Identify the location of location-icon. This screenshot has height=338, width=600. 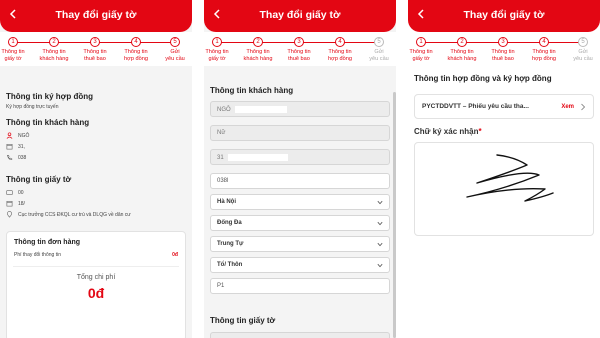
(9, 214).